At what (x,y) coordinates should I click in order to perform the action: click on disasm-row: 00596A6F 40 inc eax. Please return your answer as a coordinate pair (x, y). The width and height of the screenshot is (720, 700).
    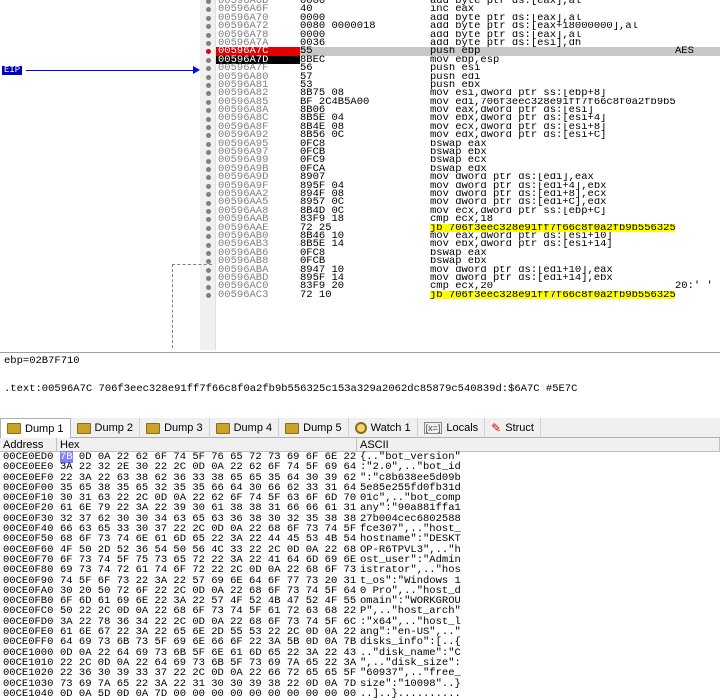
    Looking at the image, I should click on (468, 9).